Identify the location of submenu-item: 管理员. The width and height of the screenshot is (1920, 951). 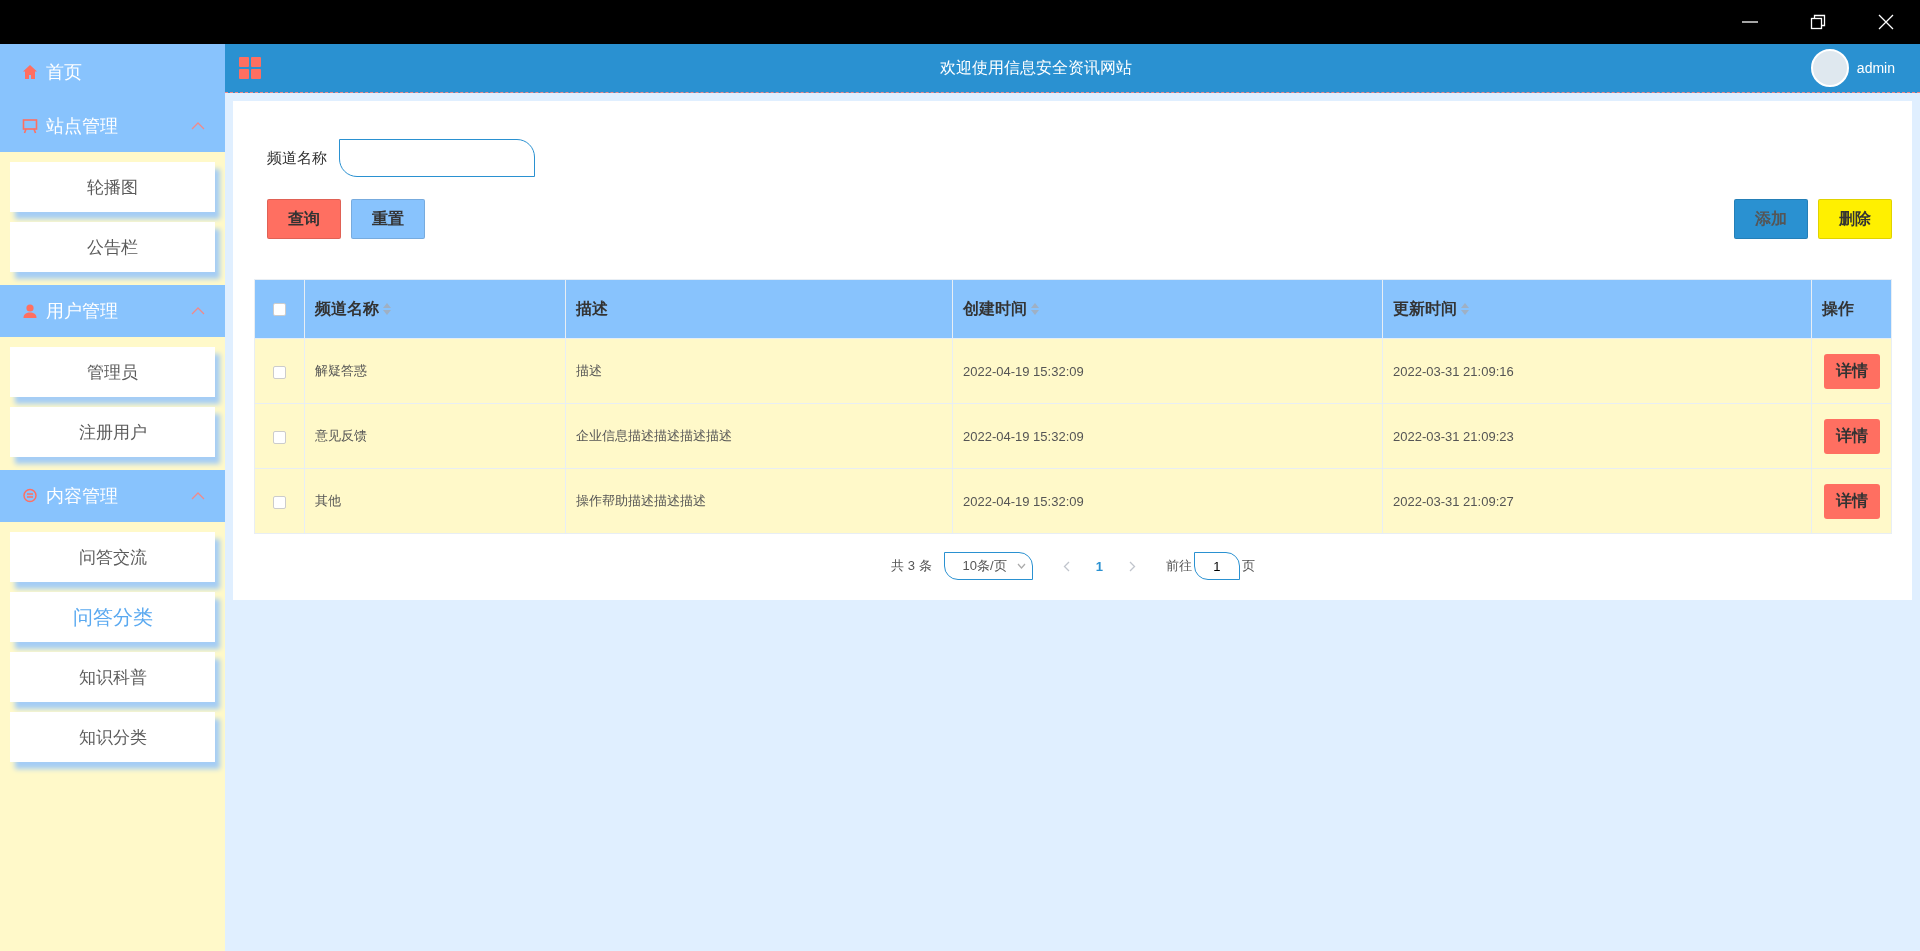
(112, 372).